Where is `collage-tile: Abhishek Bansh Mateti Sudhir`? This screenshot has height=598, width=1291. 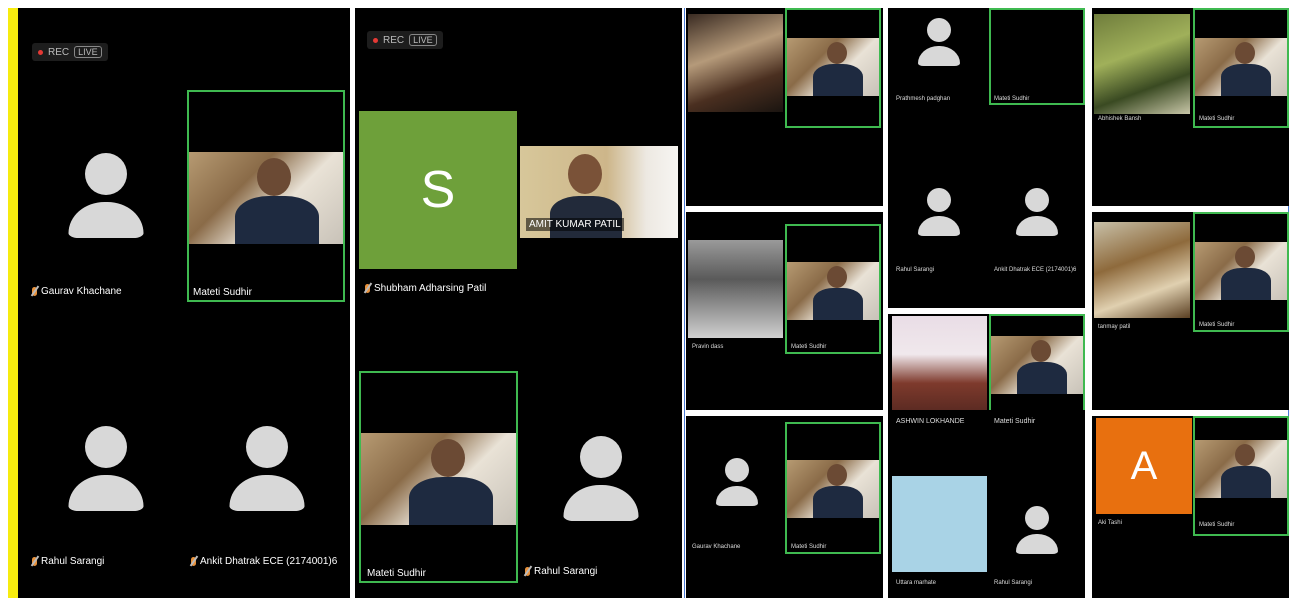 collage-tile: Abhishek Bansh Mateti Sudhir is located at coordinates (1190, 107).